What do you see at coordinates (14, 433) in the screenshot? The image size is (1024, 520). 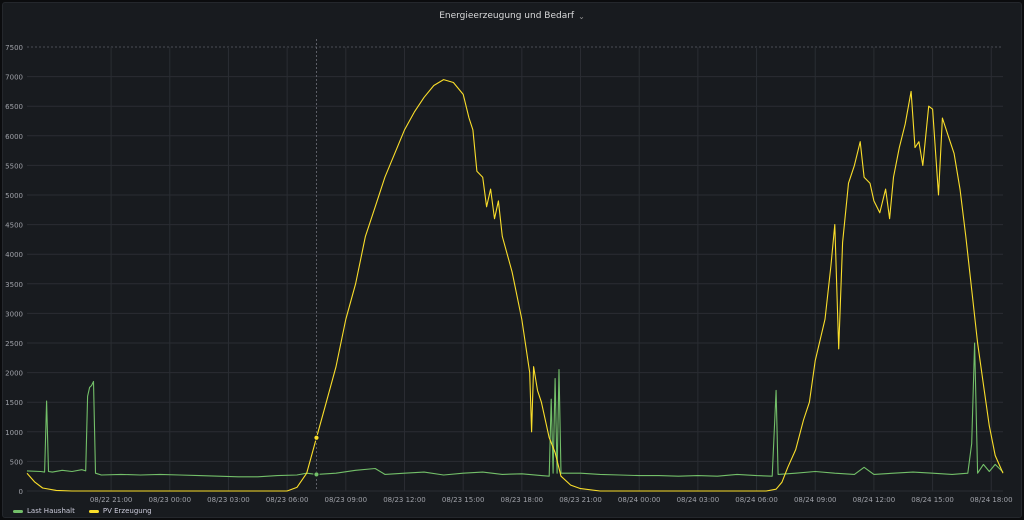 I see `y-tick-label: 1000` at bounding box center [14, 433].